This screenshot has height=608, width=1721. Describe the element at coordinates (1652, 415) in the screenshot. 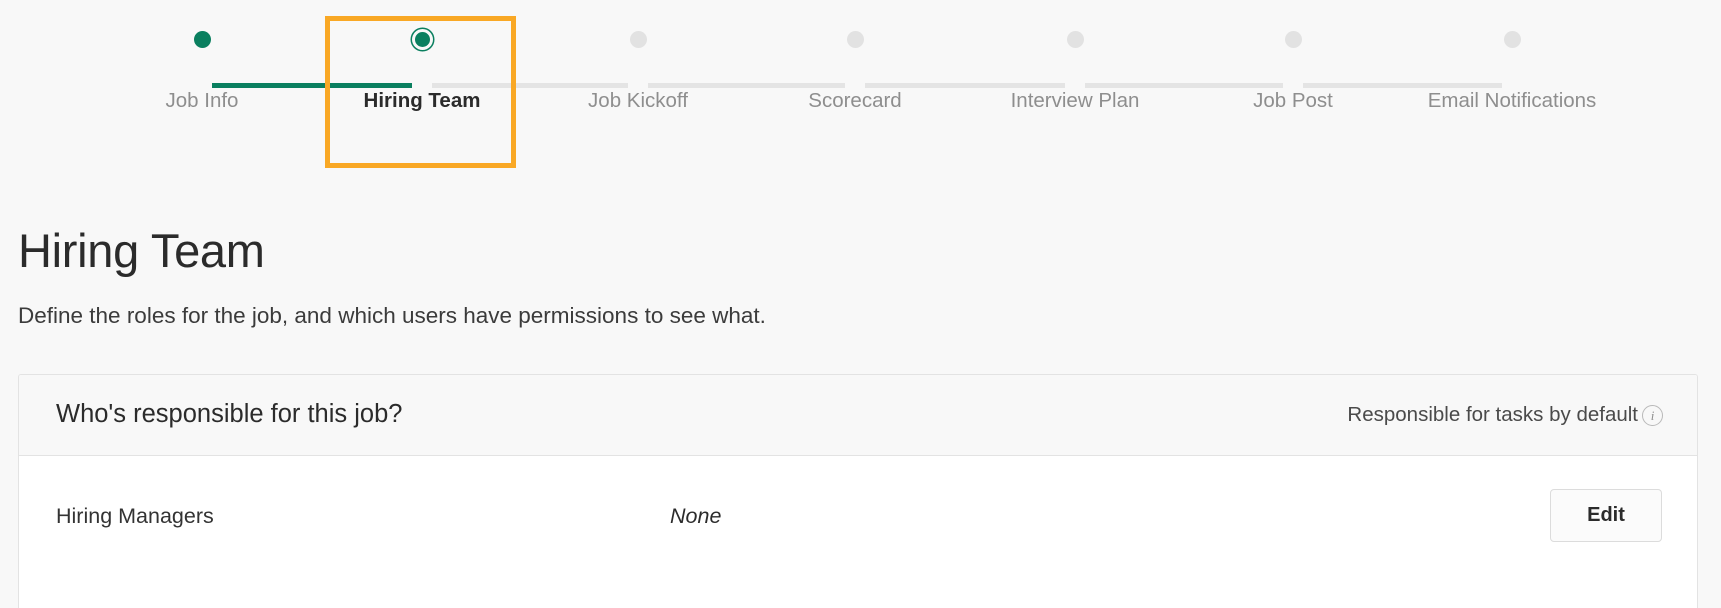

I see `info-icon: i` at that location.